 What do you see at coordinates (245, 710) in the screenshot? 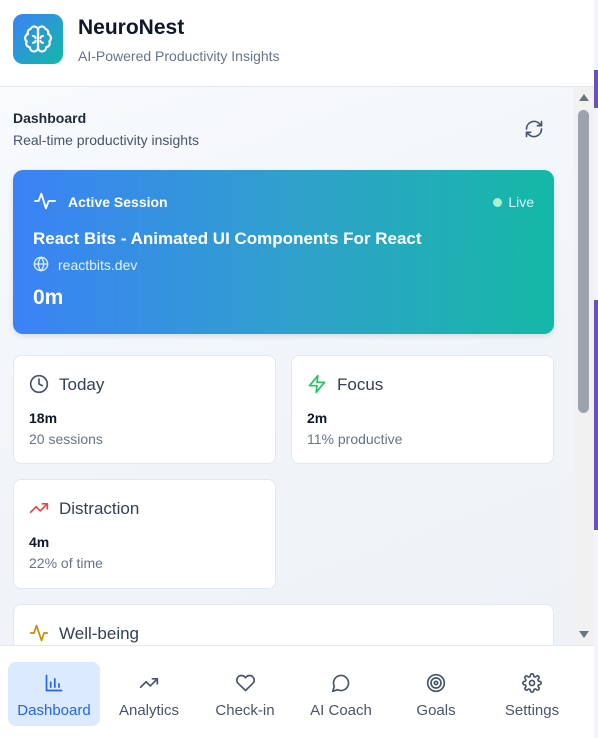
I see `nav-check-in-label: Check-in` at bounding box center [245, 710].